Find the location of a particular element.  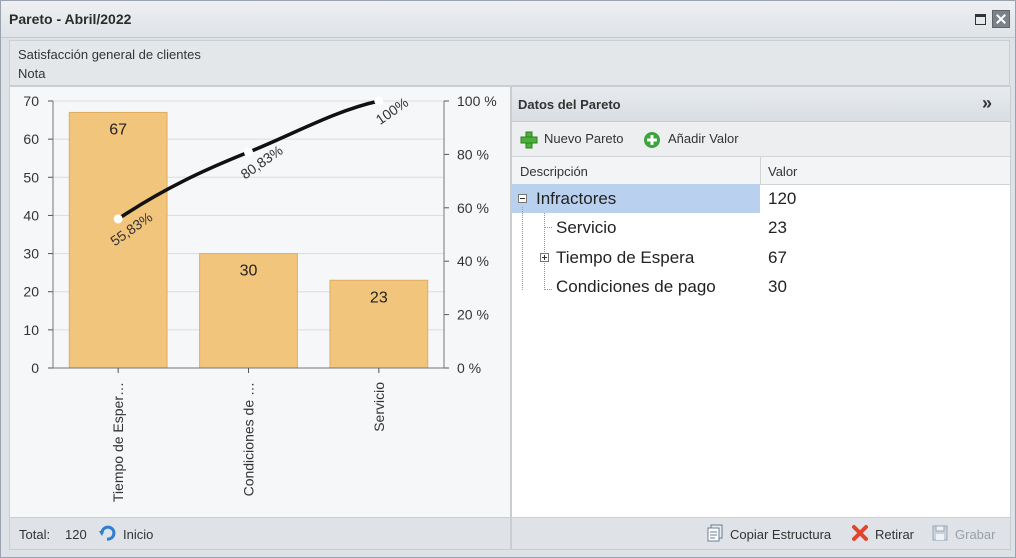

row-value: 67 is located at coordinates (777, 257).